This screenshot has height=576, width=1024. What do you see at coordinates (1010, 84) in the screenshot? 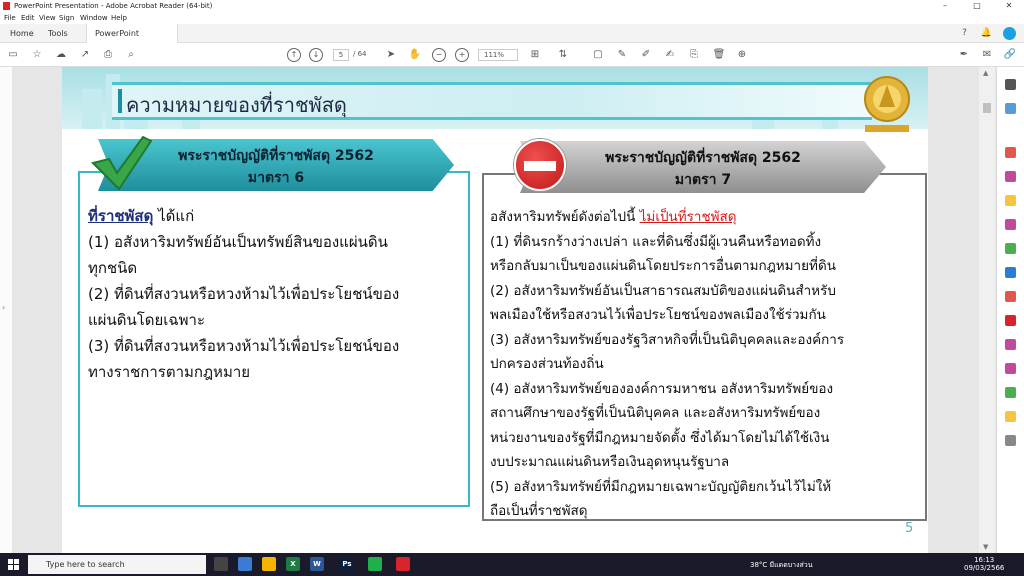
I see `collapse-panel-icon` at bounding box center [1010, 84].